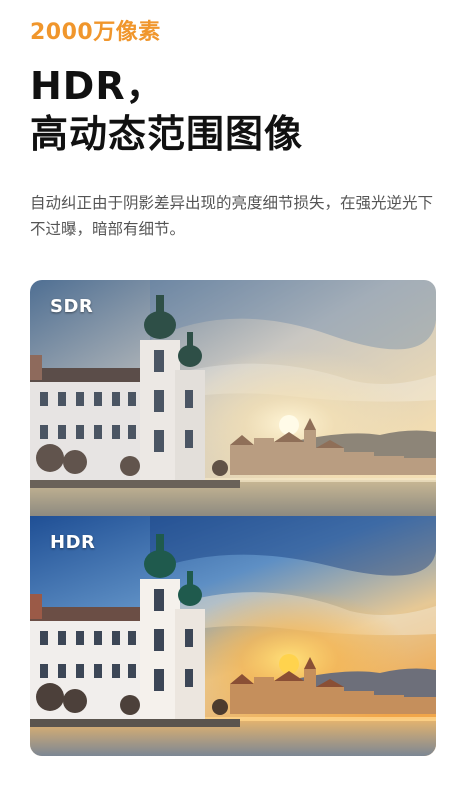 The height and width of the screenshot is (800, 461). What do you see at coordinates (232, 216) in the screenshot?
I see `feature-description: 自动纠正由于阴影差异出现的亮度细节损失，在强光逆光下不过曝，暗部有细节。` at bounding box center [232, 216].